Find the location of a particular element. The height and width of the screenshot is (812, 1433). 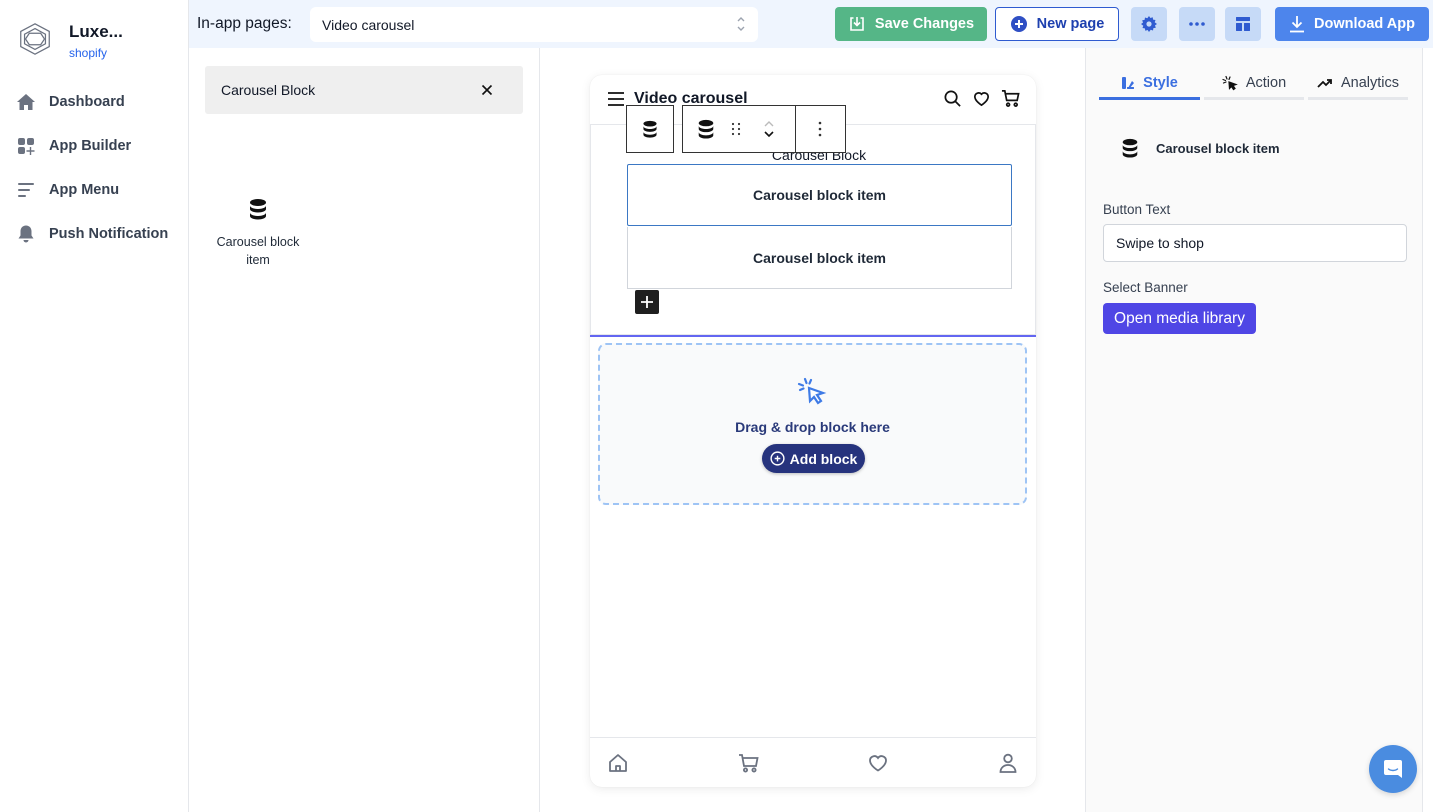

move-up-icon is located at coordinates (769, 124).